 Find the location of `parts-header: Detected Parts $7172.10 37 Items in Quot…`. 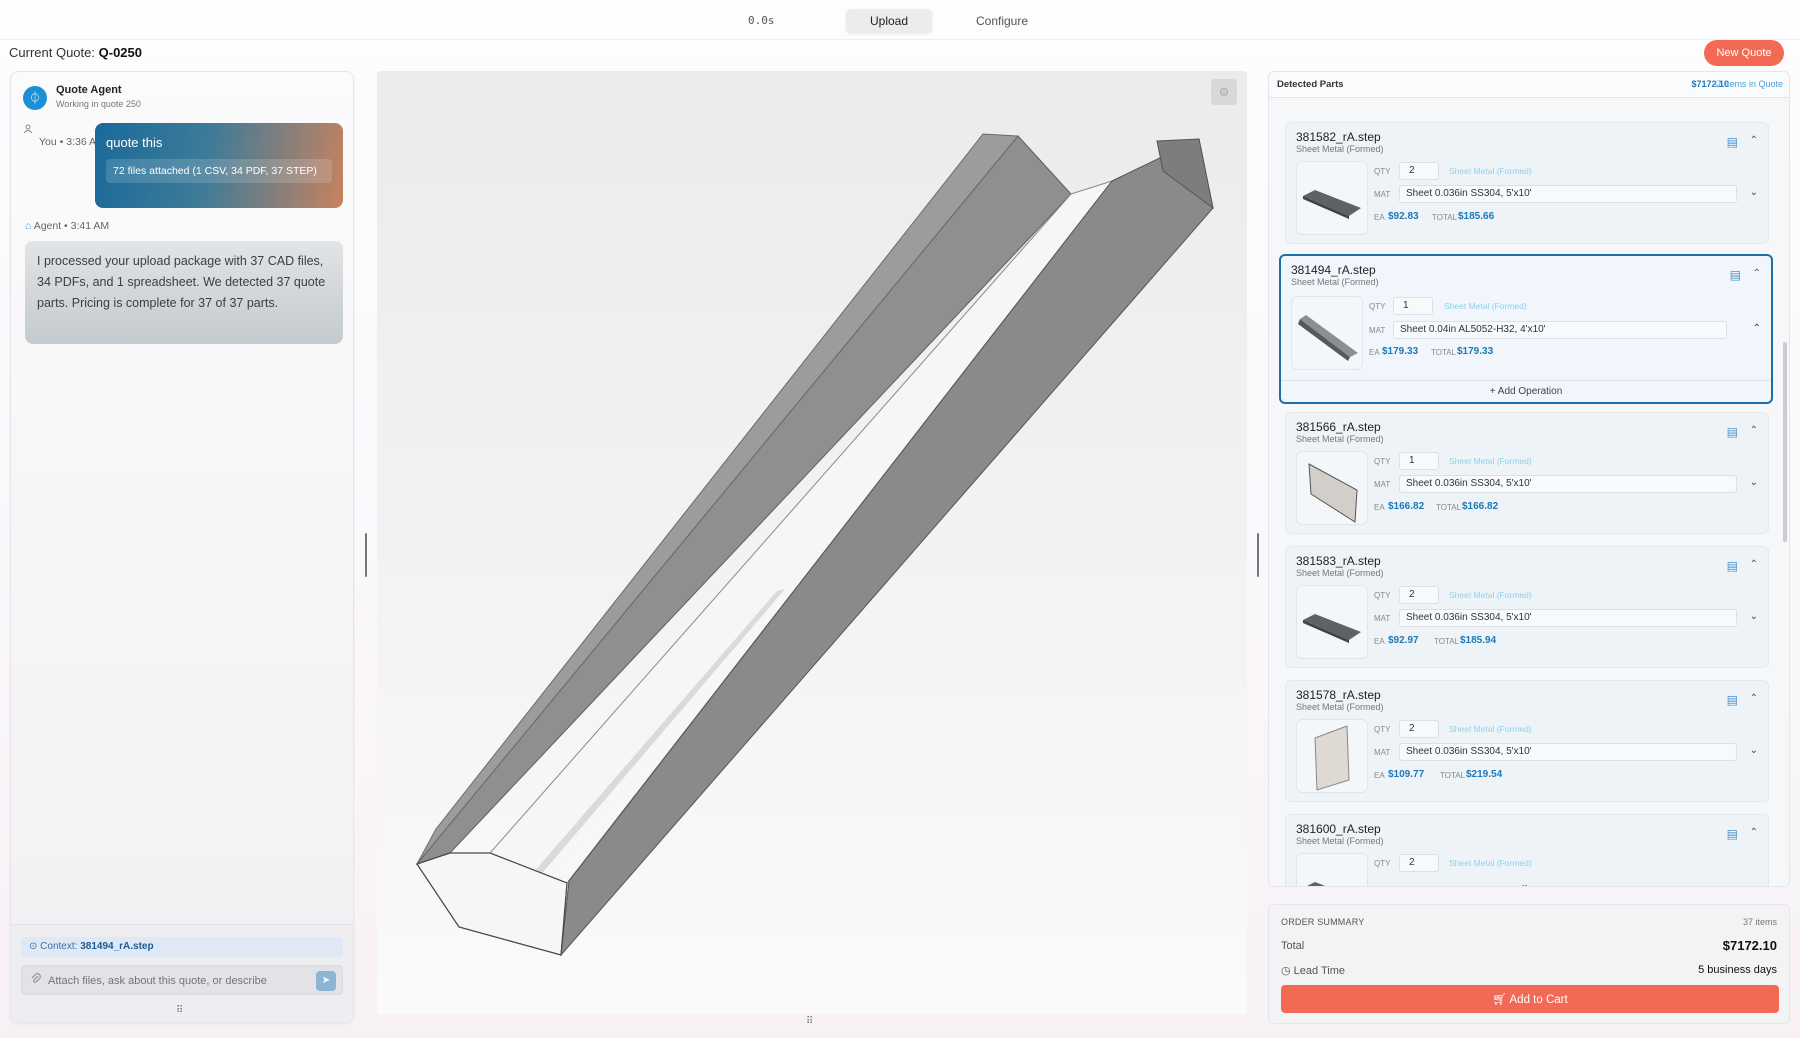

parts-header: Detected Parts $7172.10 37 Items in Quot… is located at coordinates (1529, 85).